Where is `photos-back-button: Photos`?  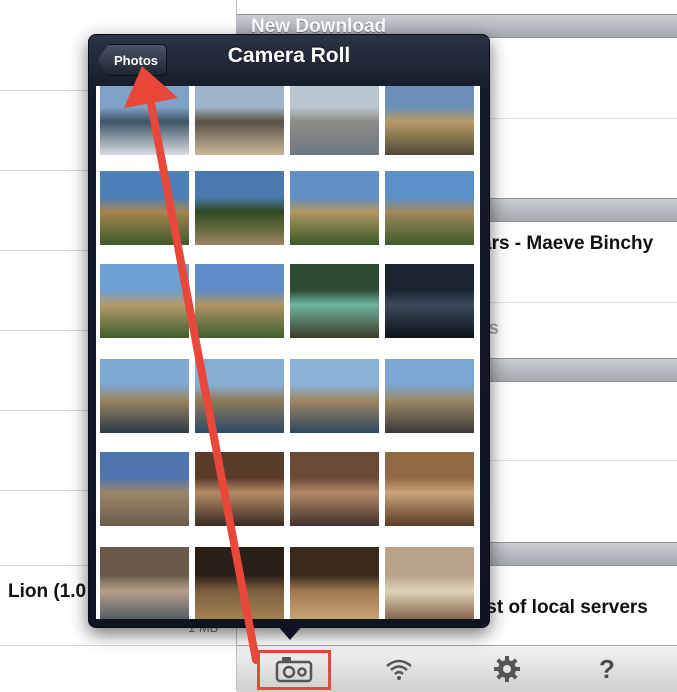
photos-back-button: Photos is located at coordinates (132, 60).